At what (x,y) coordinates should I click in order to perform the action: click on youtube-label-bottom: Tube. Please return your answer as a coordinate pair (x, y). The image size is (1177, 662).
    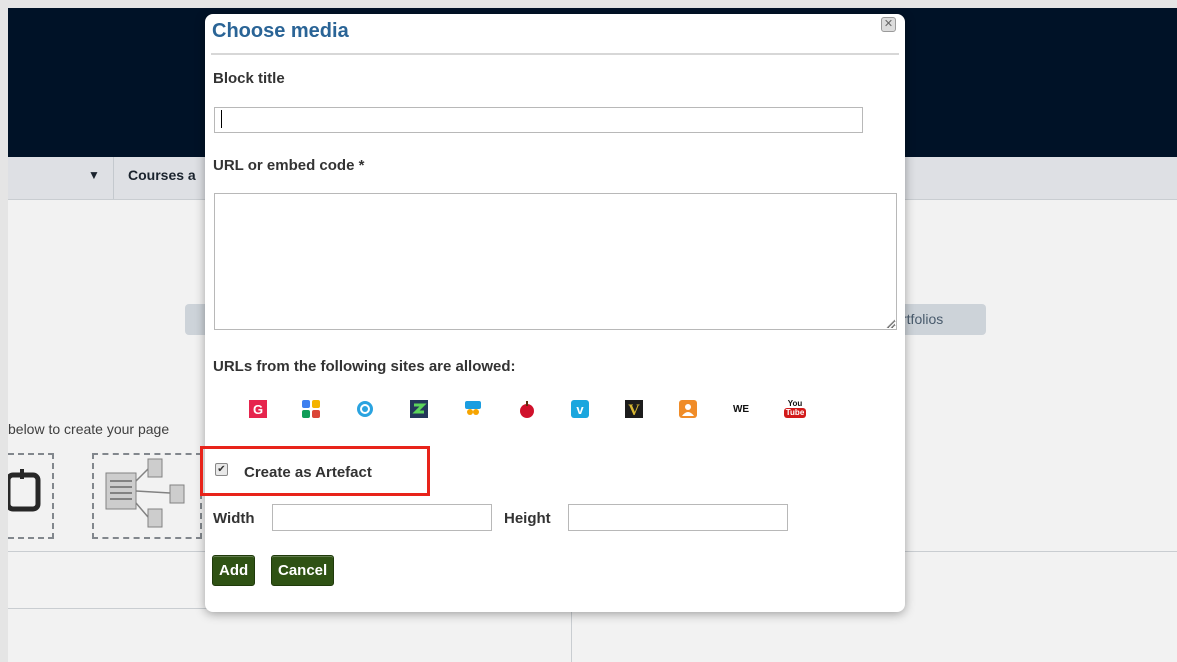
    Looking at the image, I should click on (795, 413).